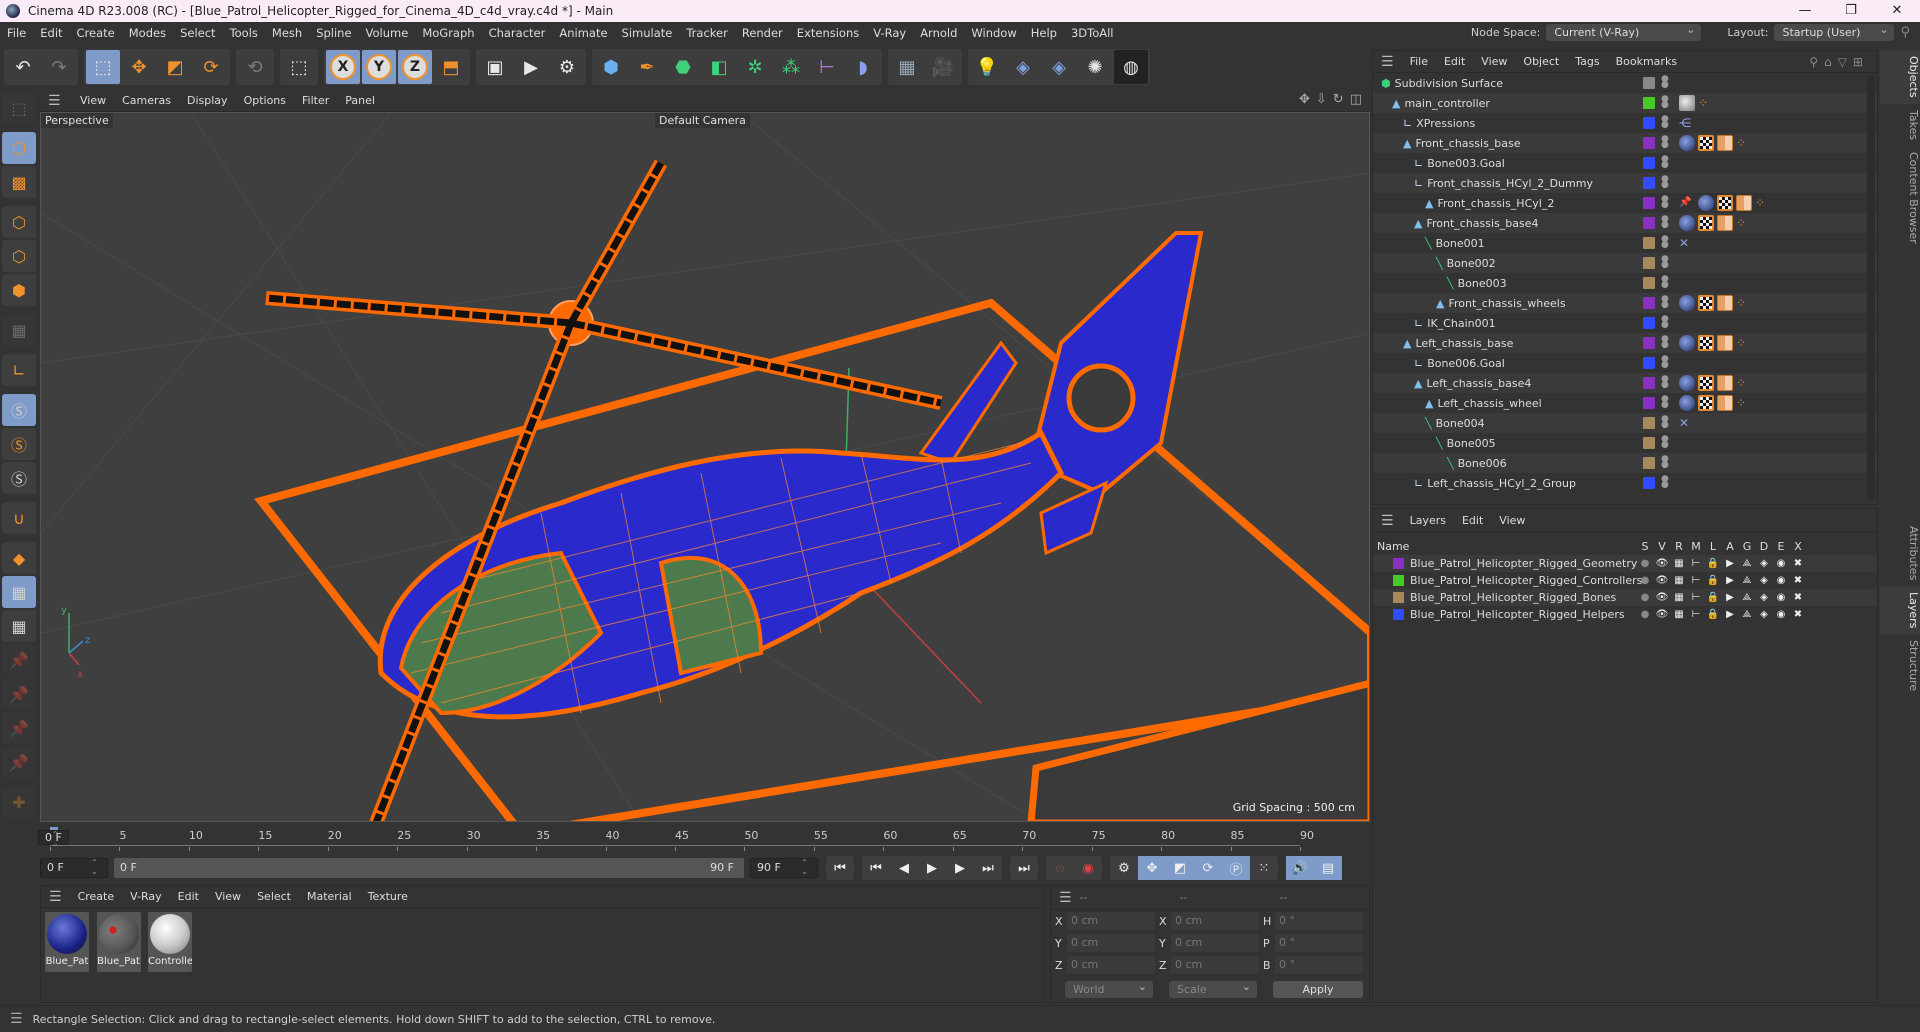 The width and height of the screenshot is (1920, 1032). Describe the element at coordinates (1625, 263) in the screenshot. I see `object-row: ╲ Bone002 ● ●` at that location.